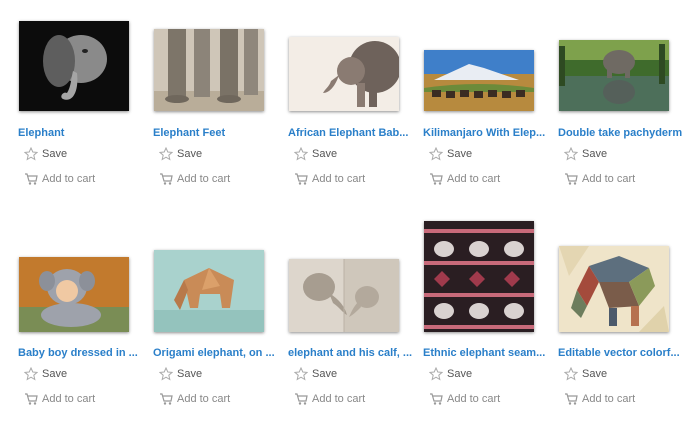 The image size is (688, 434). I want to click on product-thumbnail-african-elephant-baby, so click(344, 74).